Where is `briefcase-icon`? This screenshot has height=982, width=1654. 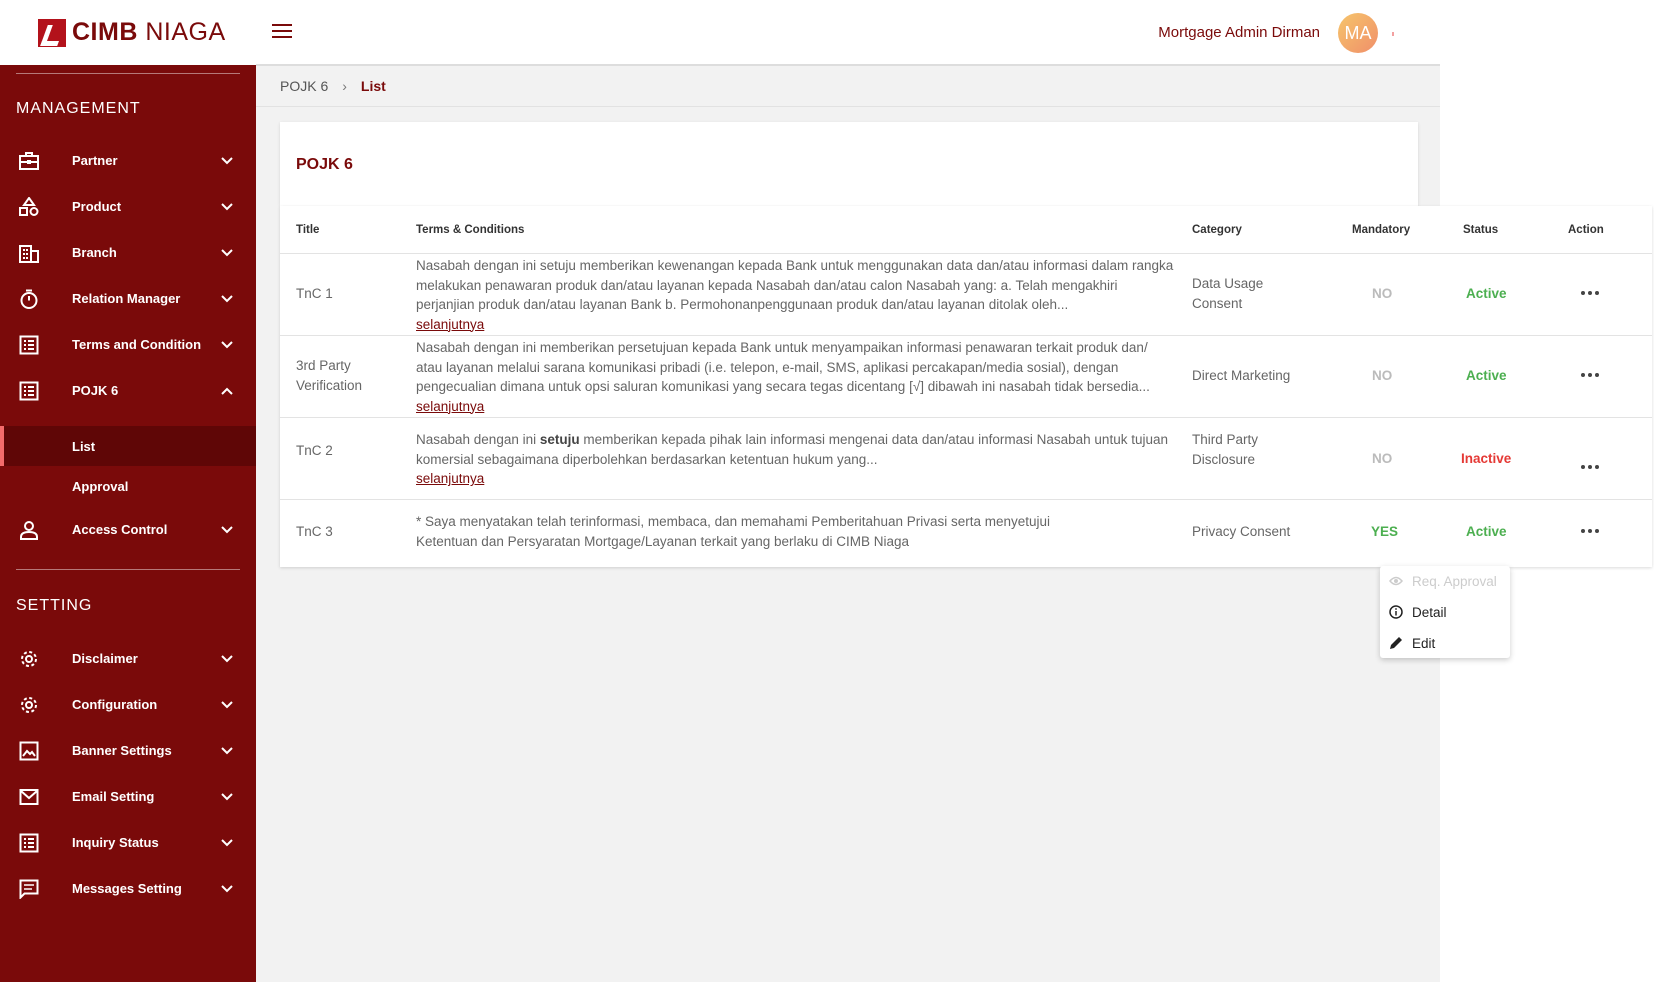
briefcase-icon is located at coordinates (29, 161).